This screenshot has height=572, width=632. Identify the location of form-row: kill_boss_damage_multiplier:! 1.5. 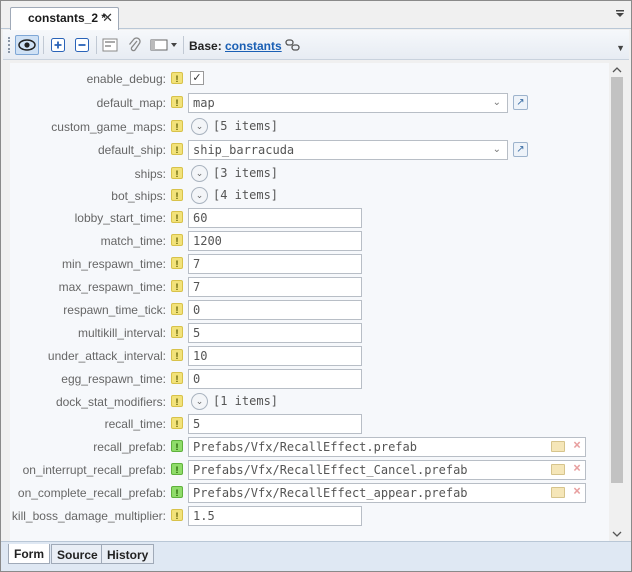
(310, 516).